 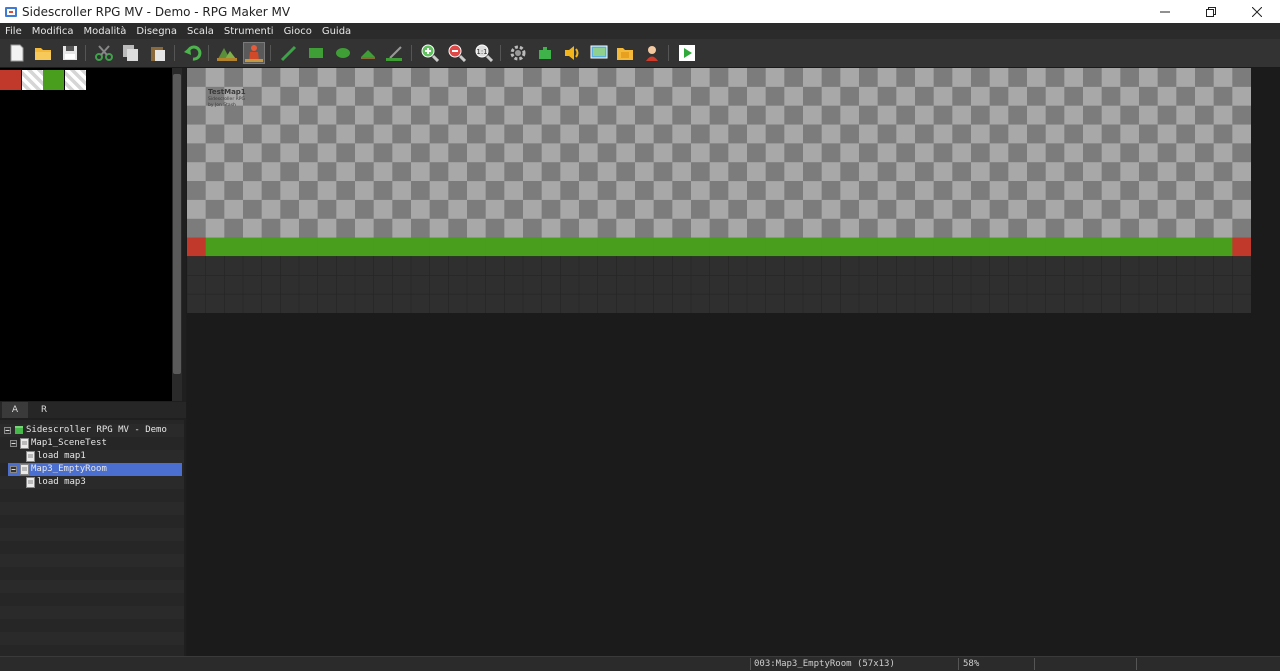 I want to click on ellipse-button, so click(x=343, y=53).